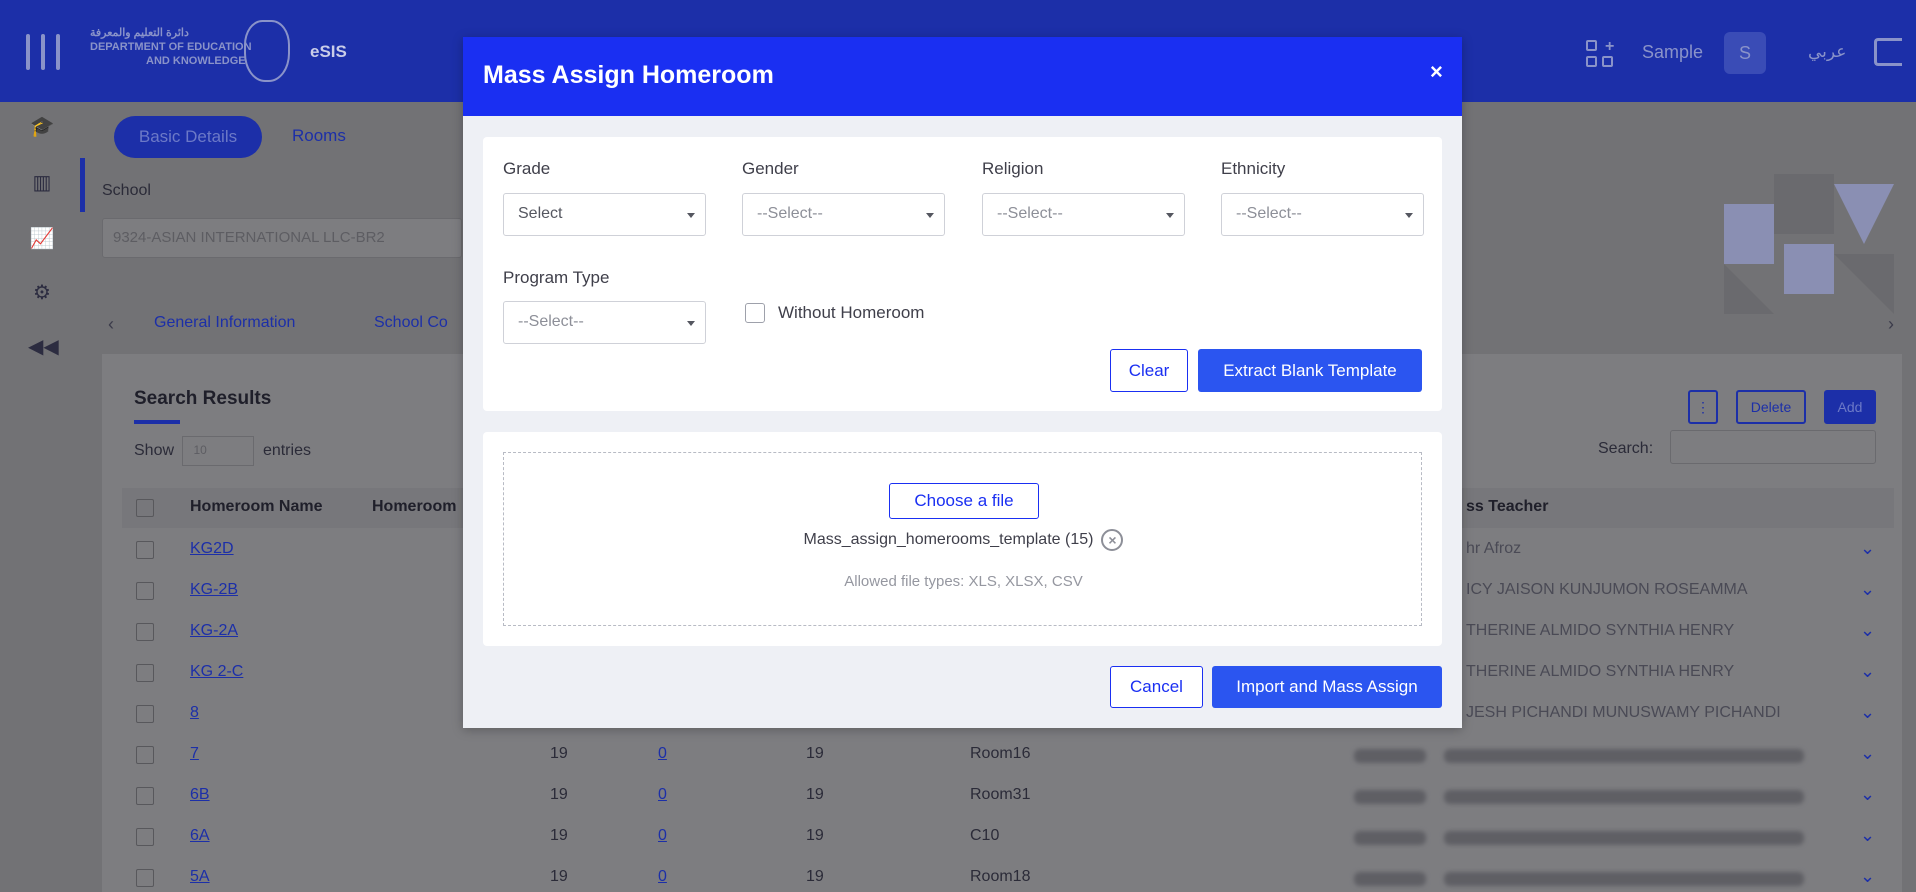 The image size is (1916, 892). Describe the element at coordinates (200, 836) in the screenshot. I see `homeroom-name-link: 6A` at that location.